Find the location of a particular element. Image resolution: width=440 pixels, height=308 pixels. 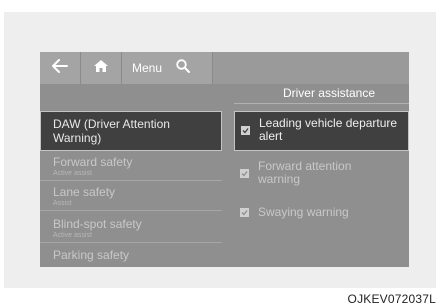

top-navigation-bar: Menu is located at coordinates (224, 68).